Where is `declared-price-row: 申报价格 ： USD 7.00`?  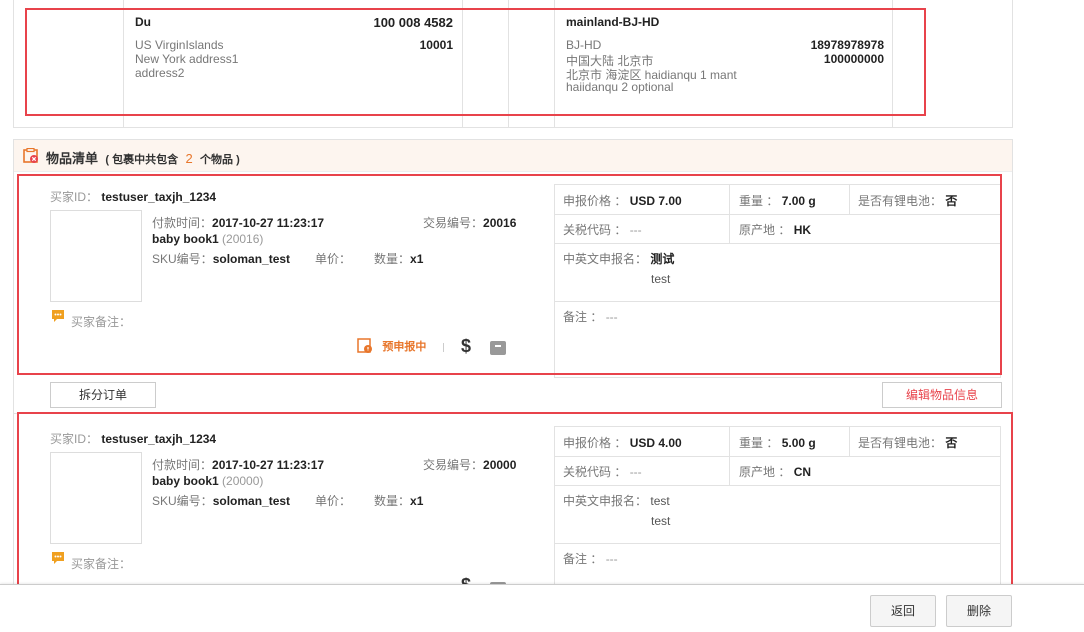 declared-price-row: 申报价格 ： USD 7.00 is located at coordinates (622, 200).